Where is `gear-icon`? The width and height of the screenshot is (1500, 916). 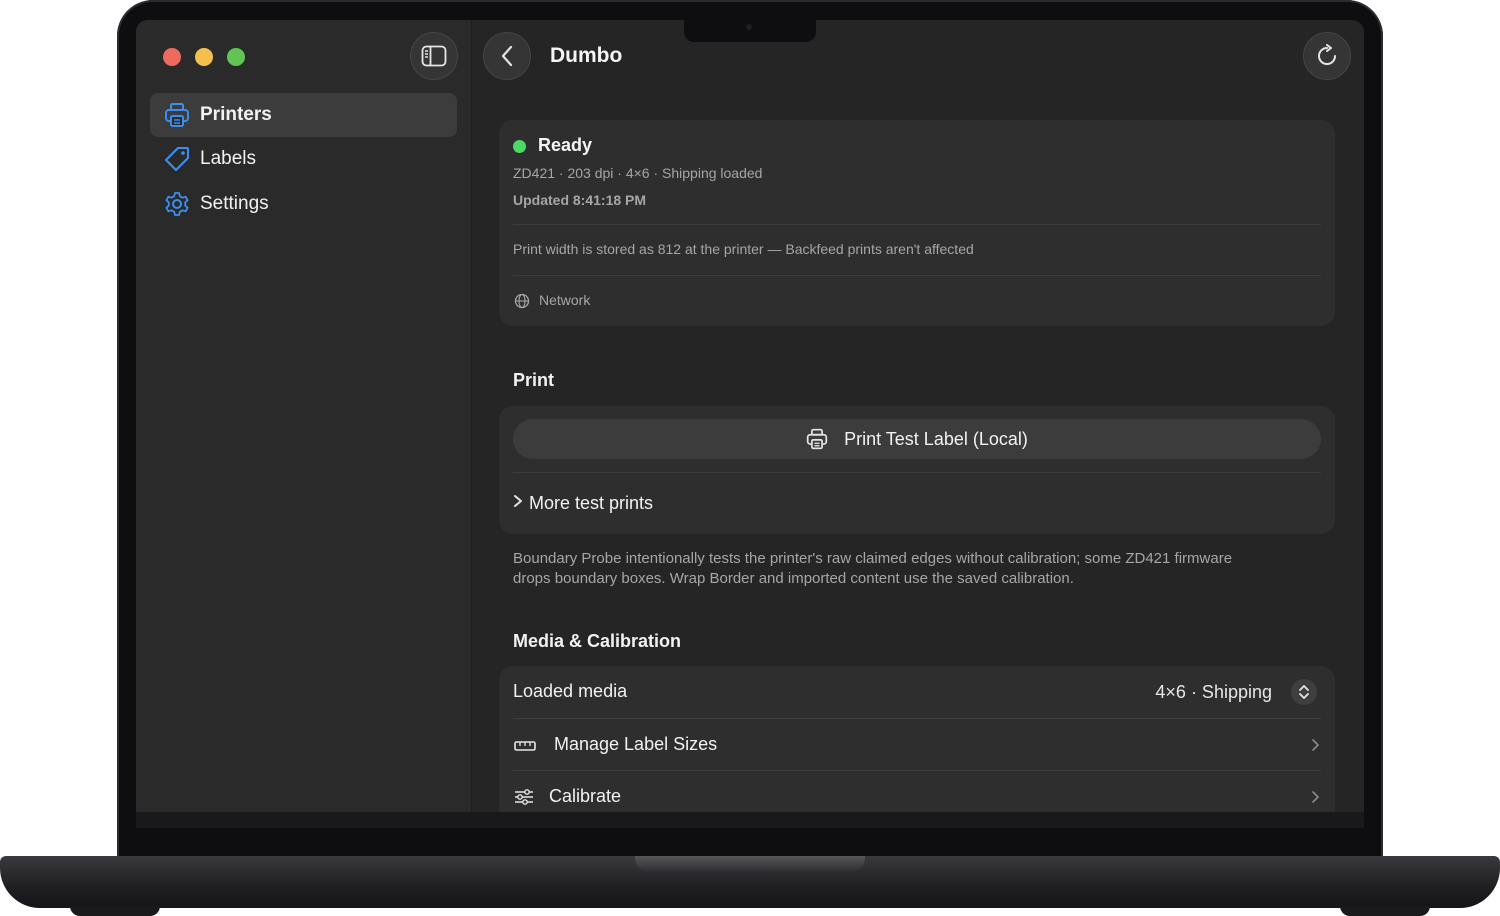 gear-icon is located at coordinates (177, 204).